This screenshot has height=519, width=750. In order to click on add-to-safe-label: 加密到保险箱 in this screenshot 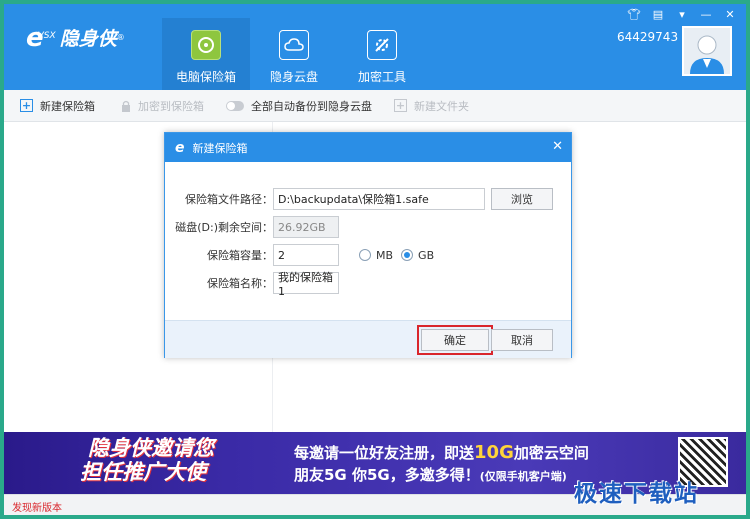, I will do `click(171, 106)`.